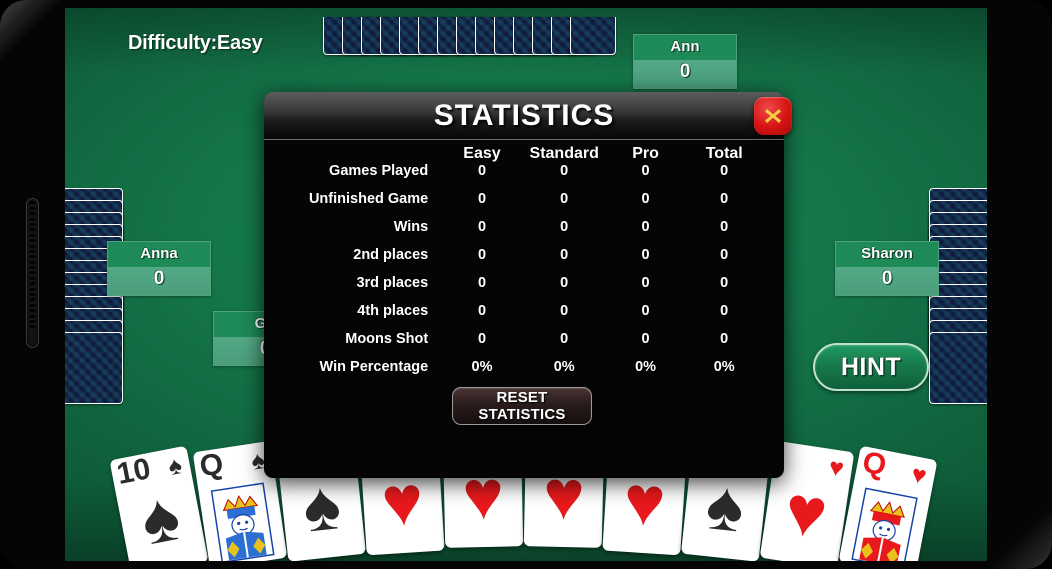 The image size is (1052, 569). Describe the element at coordinates (919, 475) in the screenshot. I see `card-suit-icon: ♥` at that location.